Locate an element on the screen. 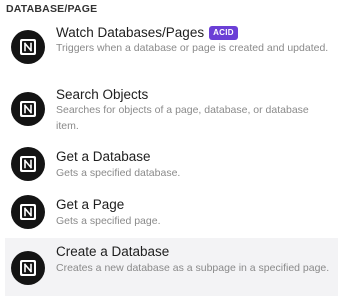  module-item-get-a-page: Get a Page Gets a specified page. is located at coordinates (171, 213).